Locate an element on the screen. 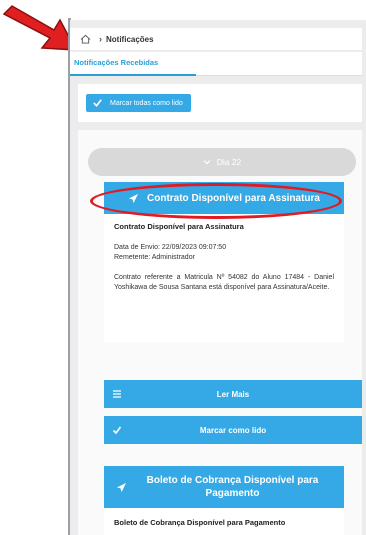 The width and height of the screenshot is (366, 535). day-group-label: Dia 22 is located at coordinates (229, 162).